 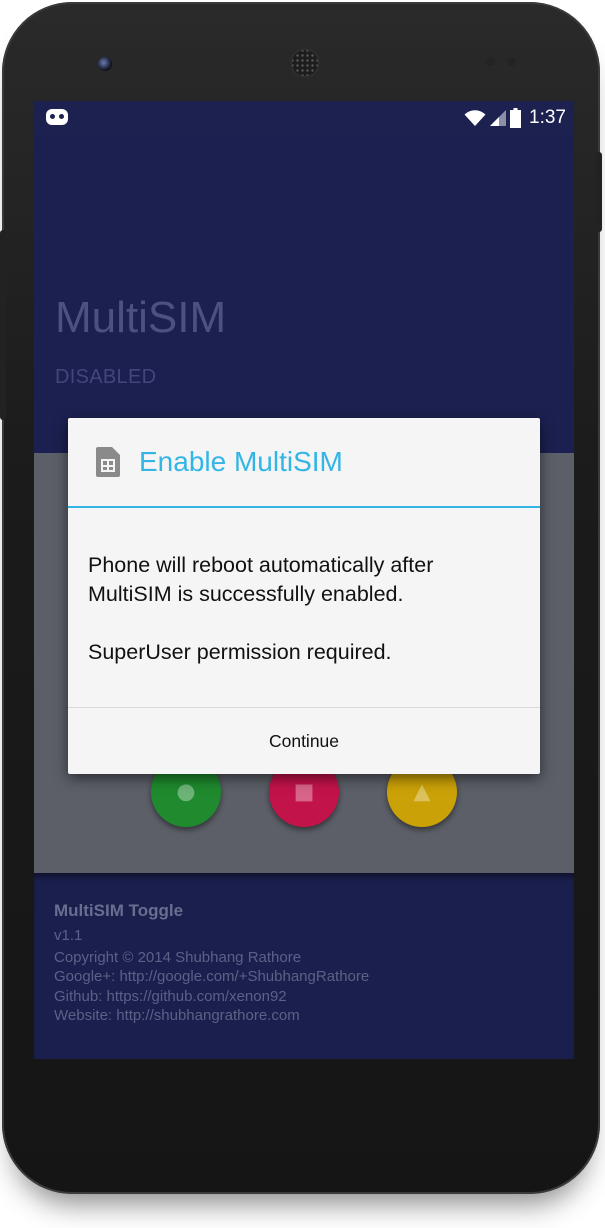 I want to click on earpiece-speaker, so click(x=305, y=63).